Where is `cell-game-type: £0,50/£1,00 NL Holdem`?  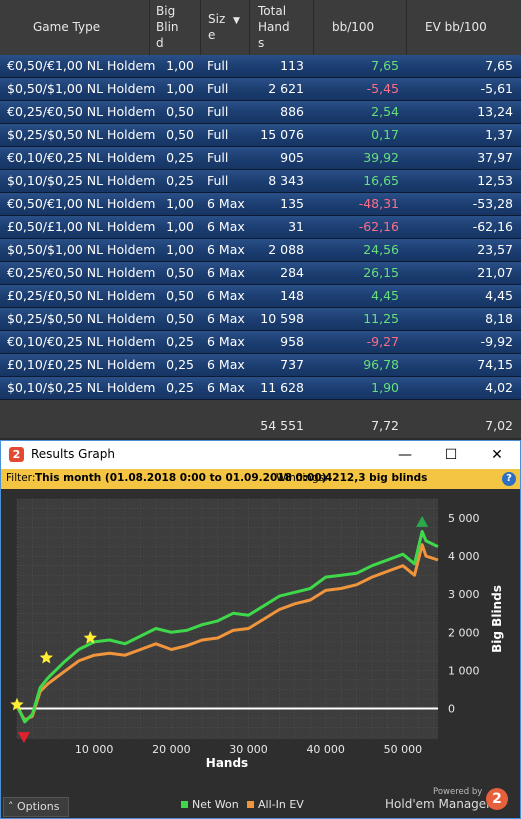 cell-game-type: £0,50/£1,00 NL Holdem is located at coordinates (81, 226).